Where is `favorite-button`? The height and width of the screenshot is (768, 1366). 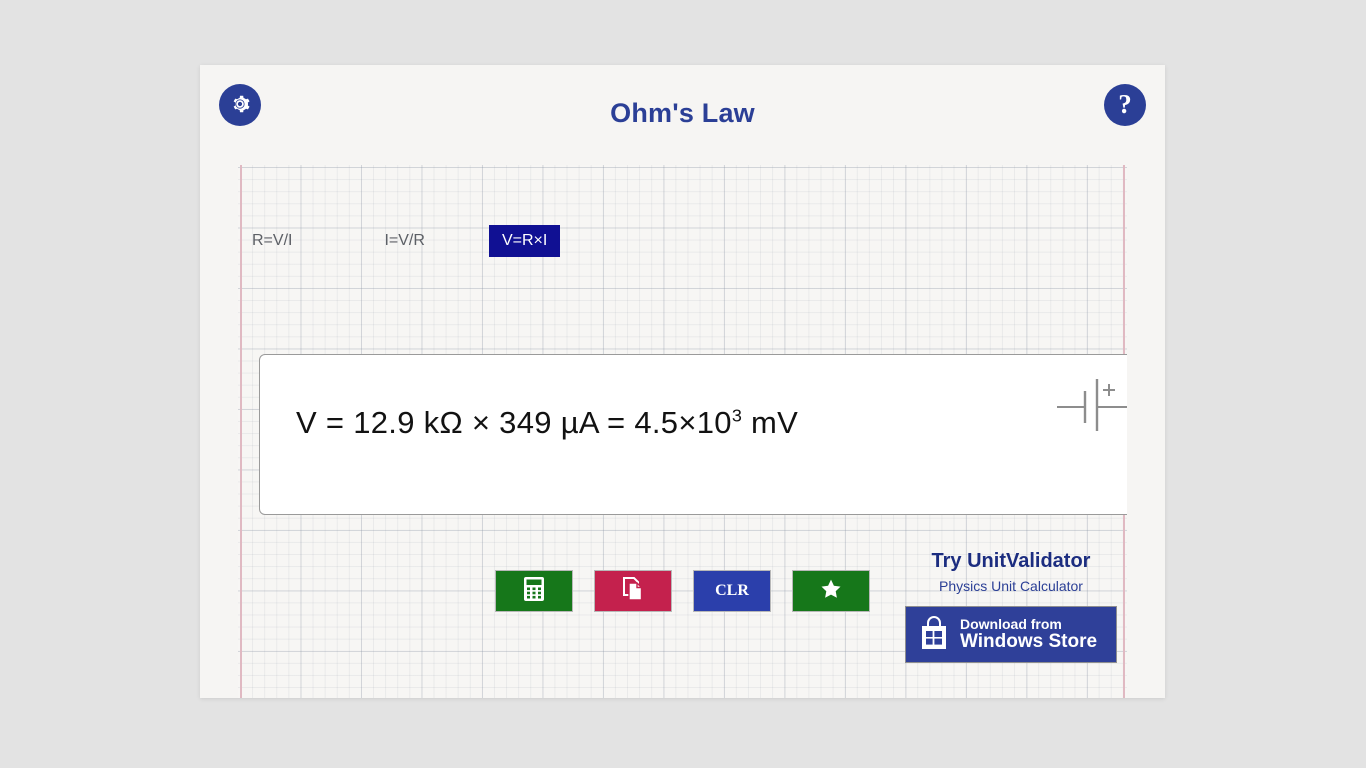 favorite-button is located at coordinates (831, 591).